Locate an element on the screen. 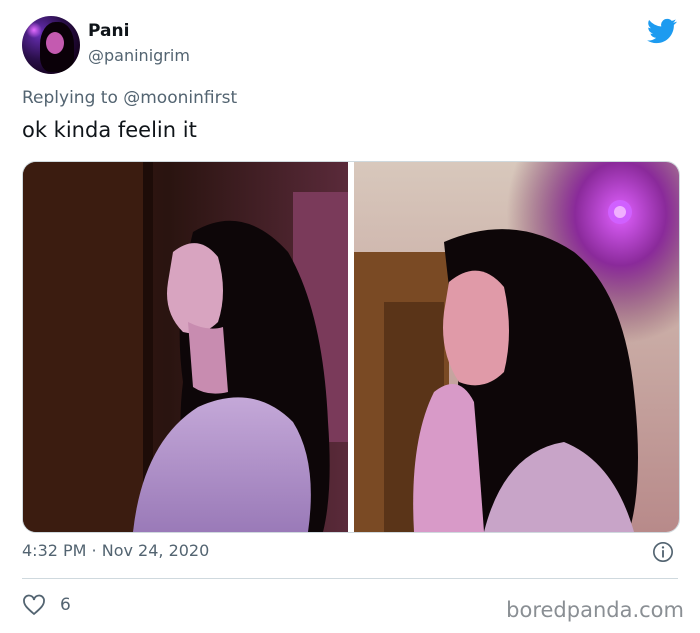 The image size is (700, 633). info-icon is located at coordinates (663, 552).